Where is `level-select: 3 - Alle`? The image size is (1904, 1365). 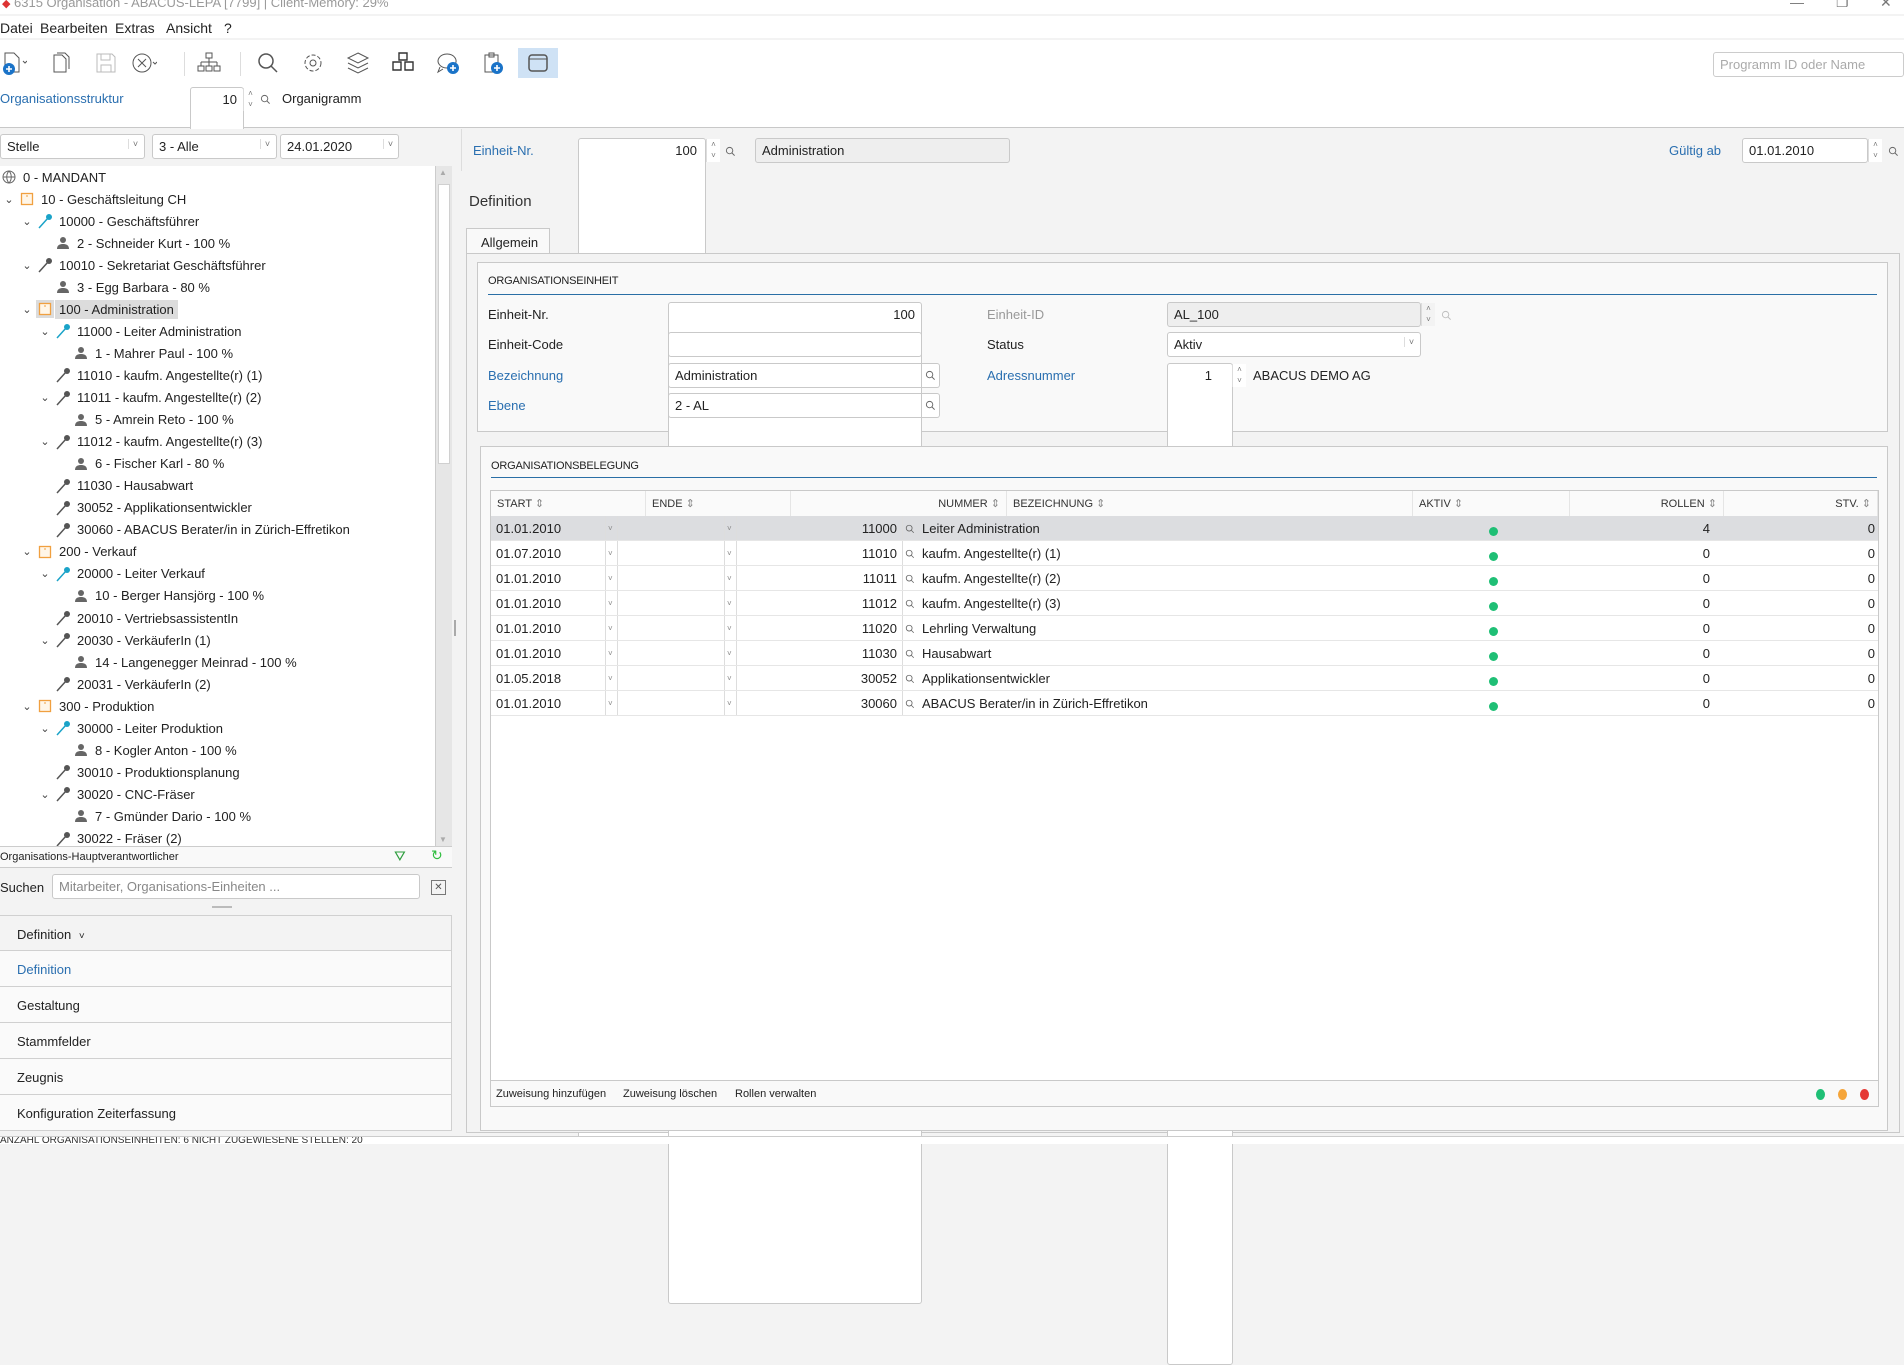 level-select: 3 - Alle is located at coordinates (214, 146).